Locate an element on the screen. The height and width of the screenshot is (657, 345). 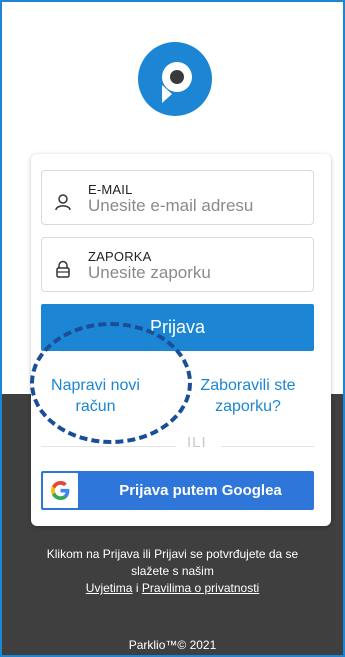
user-icon is located at coordinates (63, 202).